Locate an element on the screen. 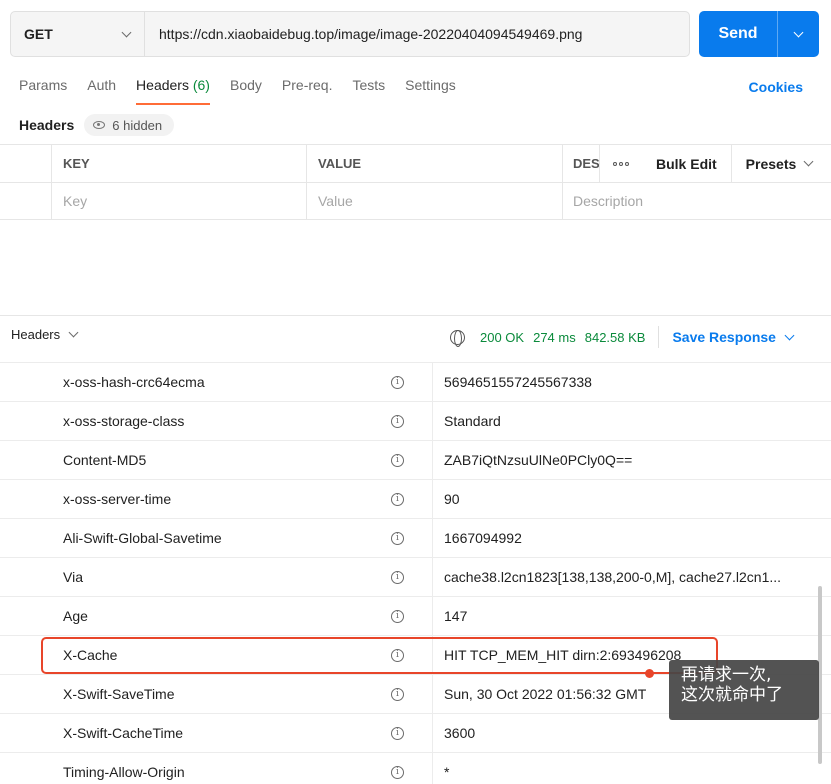  header-key: x-oss-hash-crc64ecma is located at coordinates (134, 382).